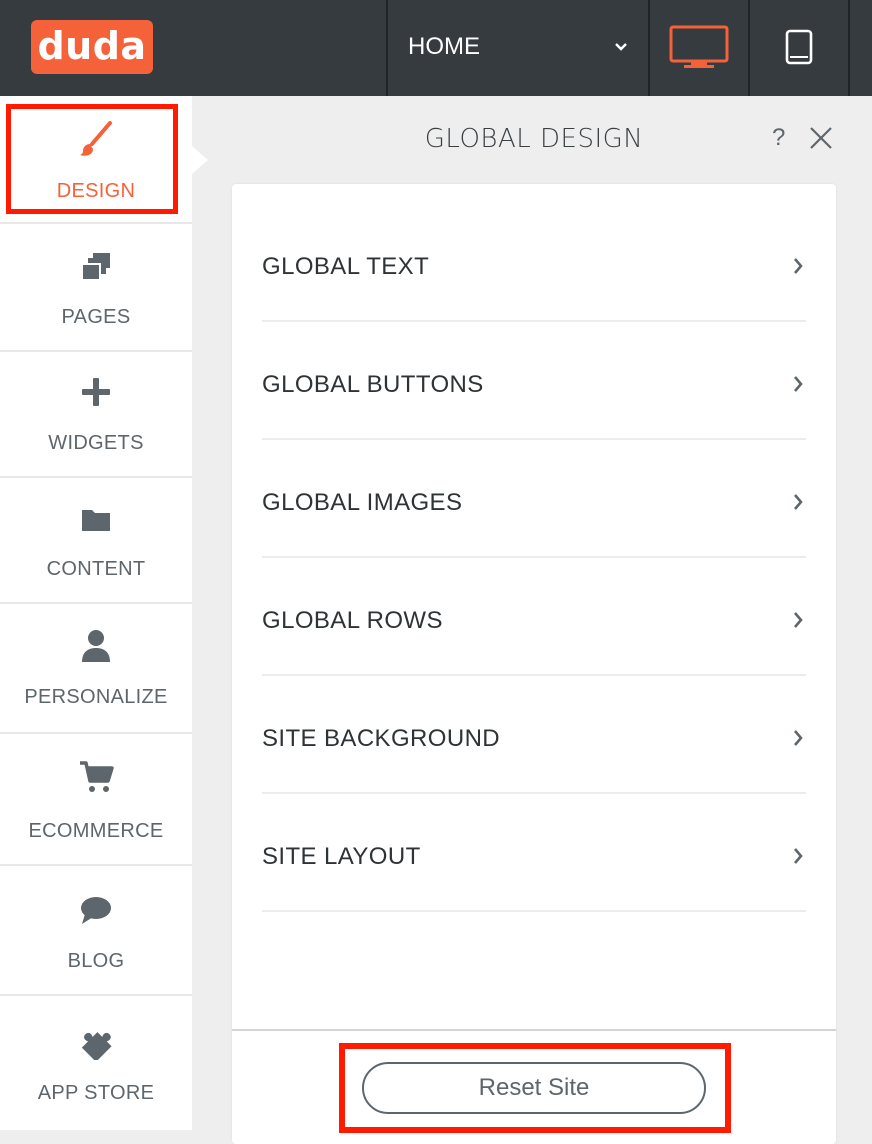 The height and width of the screenshot is (1144, 872). What do you see at coordinates (96, 541) in the screenshot?
I see `sidebar-item-content: CONTENT` at bounding box center [96, 541].